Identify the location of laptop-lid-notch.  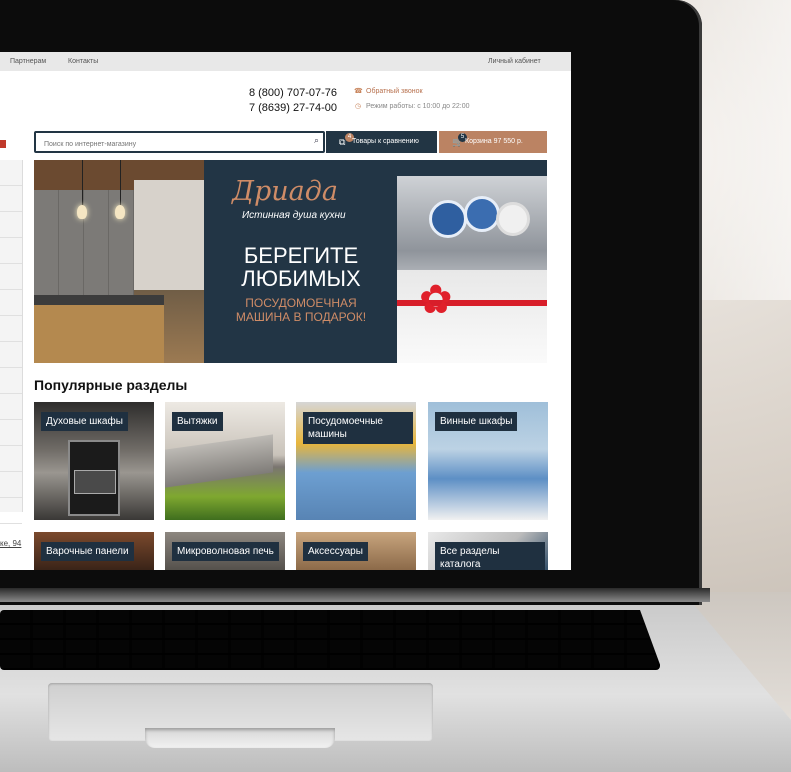
(240, 738).